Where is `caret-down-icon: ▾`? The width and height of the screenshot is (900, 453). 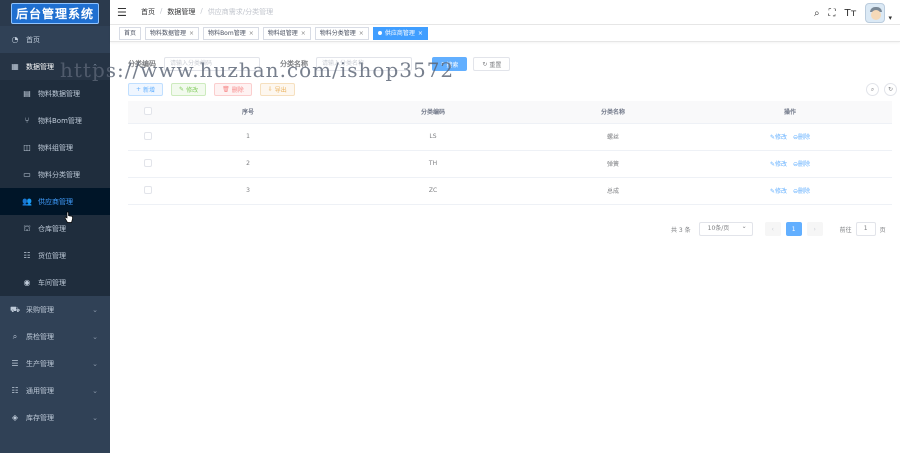
caret-down-icon: ▾ is located at coordinates (890, 18).